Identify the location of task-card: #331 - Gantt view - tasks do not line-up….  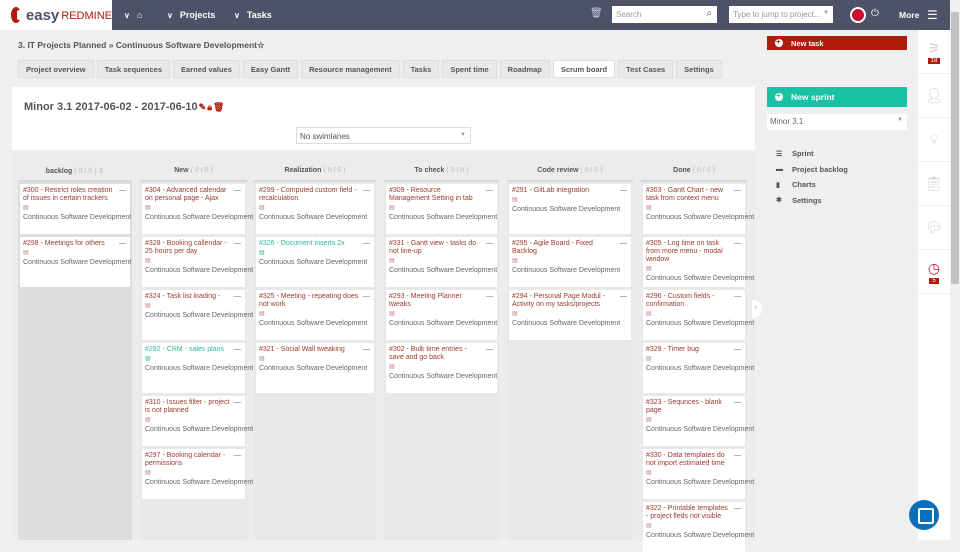
(441, 262).